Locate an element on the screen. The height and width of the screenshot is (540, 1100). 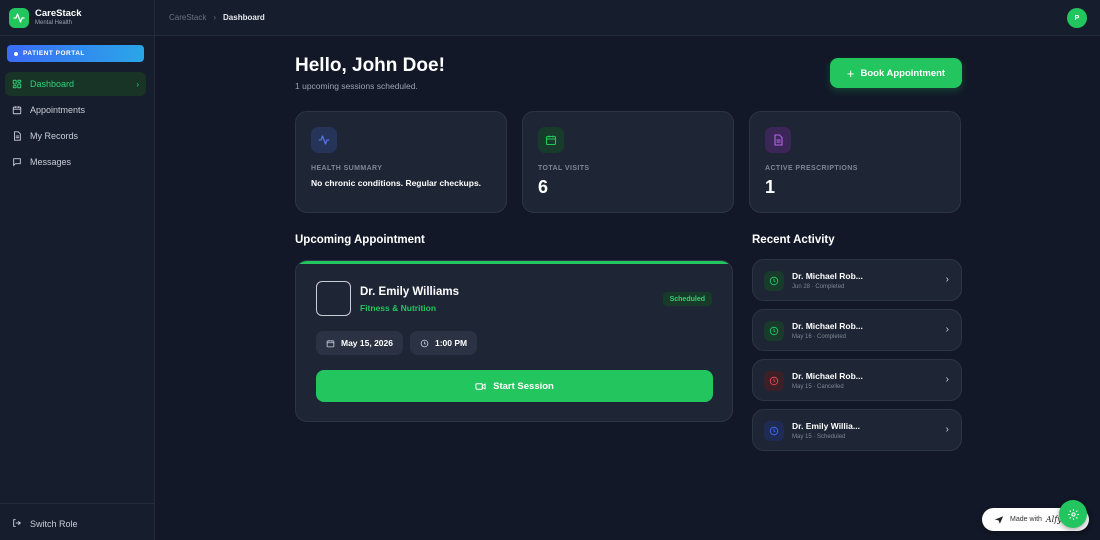
appointment-time: 1:00 PM is located at coordinates (451, 343).